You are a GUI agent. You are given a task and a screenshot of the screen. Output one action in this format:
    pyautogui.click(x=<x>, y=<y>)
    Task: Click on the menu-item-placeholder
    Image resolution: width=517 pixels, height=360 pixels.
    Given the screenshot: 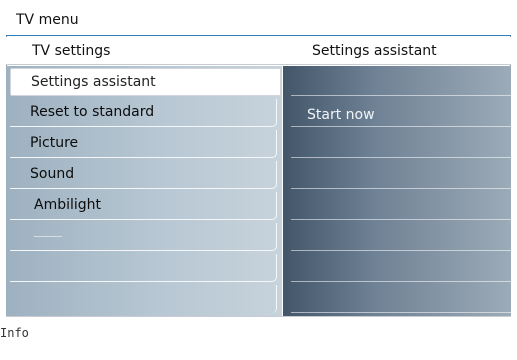 What is the action you would take?
    pyautogui.click(x=48, y=236)
    